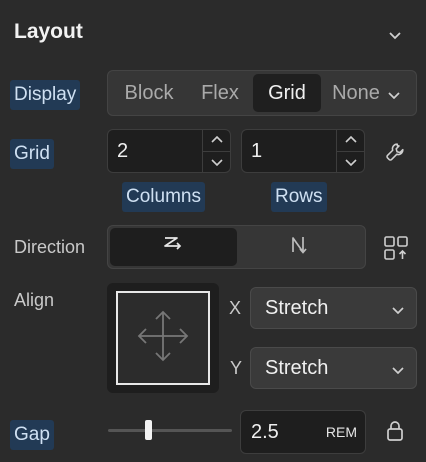 Image resolution: width=426 pixels, height=462 pixels. I want to click on grid-columns-stepper, so click(216, 151).